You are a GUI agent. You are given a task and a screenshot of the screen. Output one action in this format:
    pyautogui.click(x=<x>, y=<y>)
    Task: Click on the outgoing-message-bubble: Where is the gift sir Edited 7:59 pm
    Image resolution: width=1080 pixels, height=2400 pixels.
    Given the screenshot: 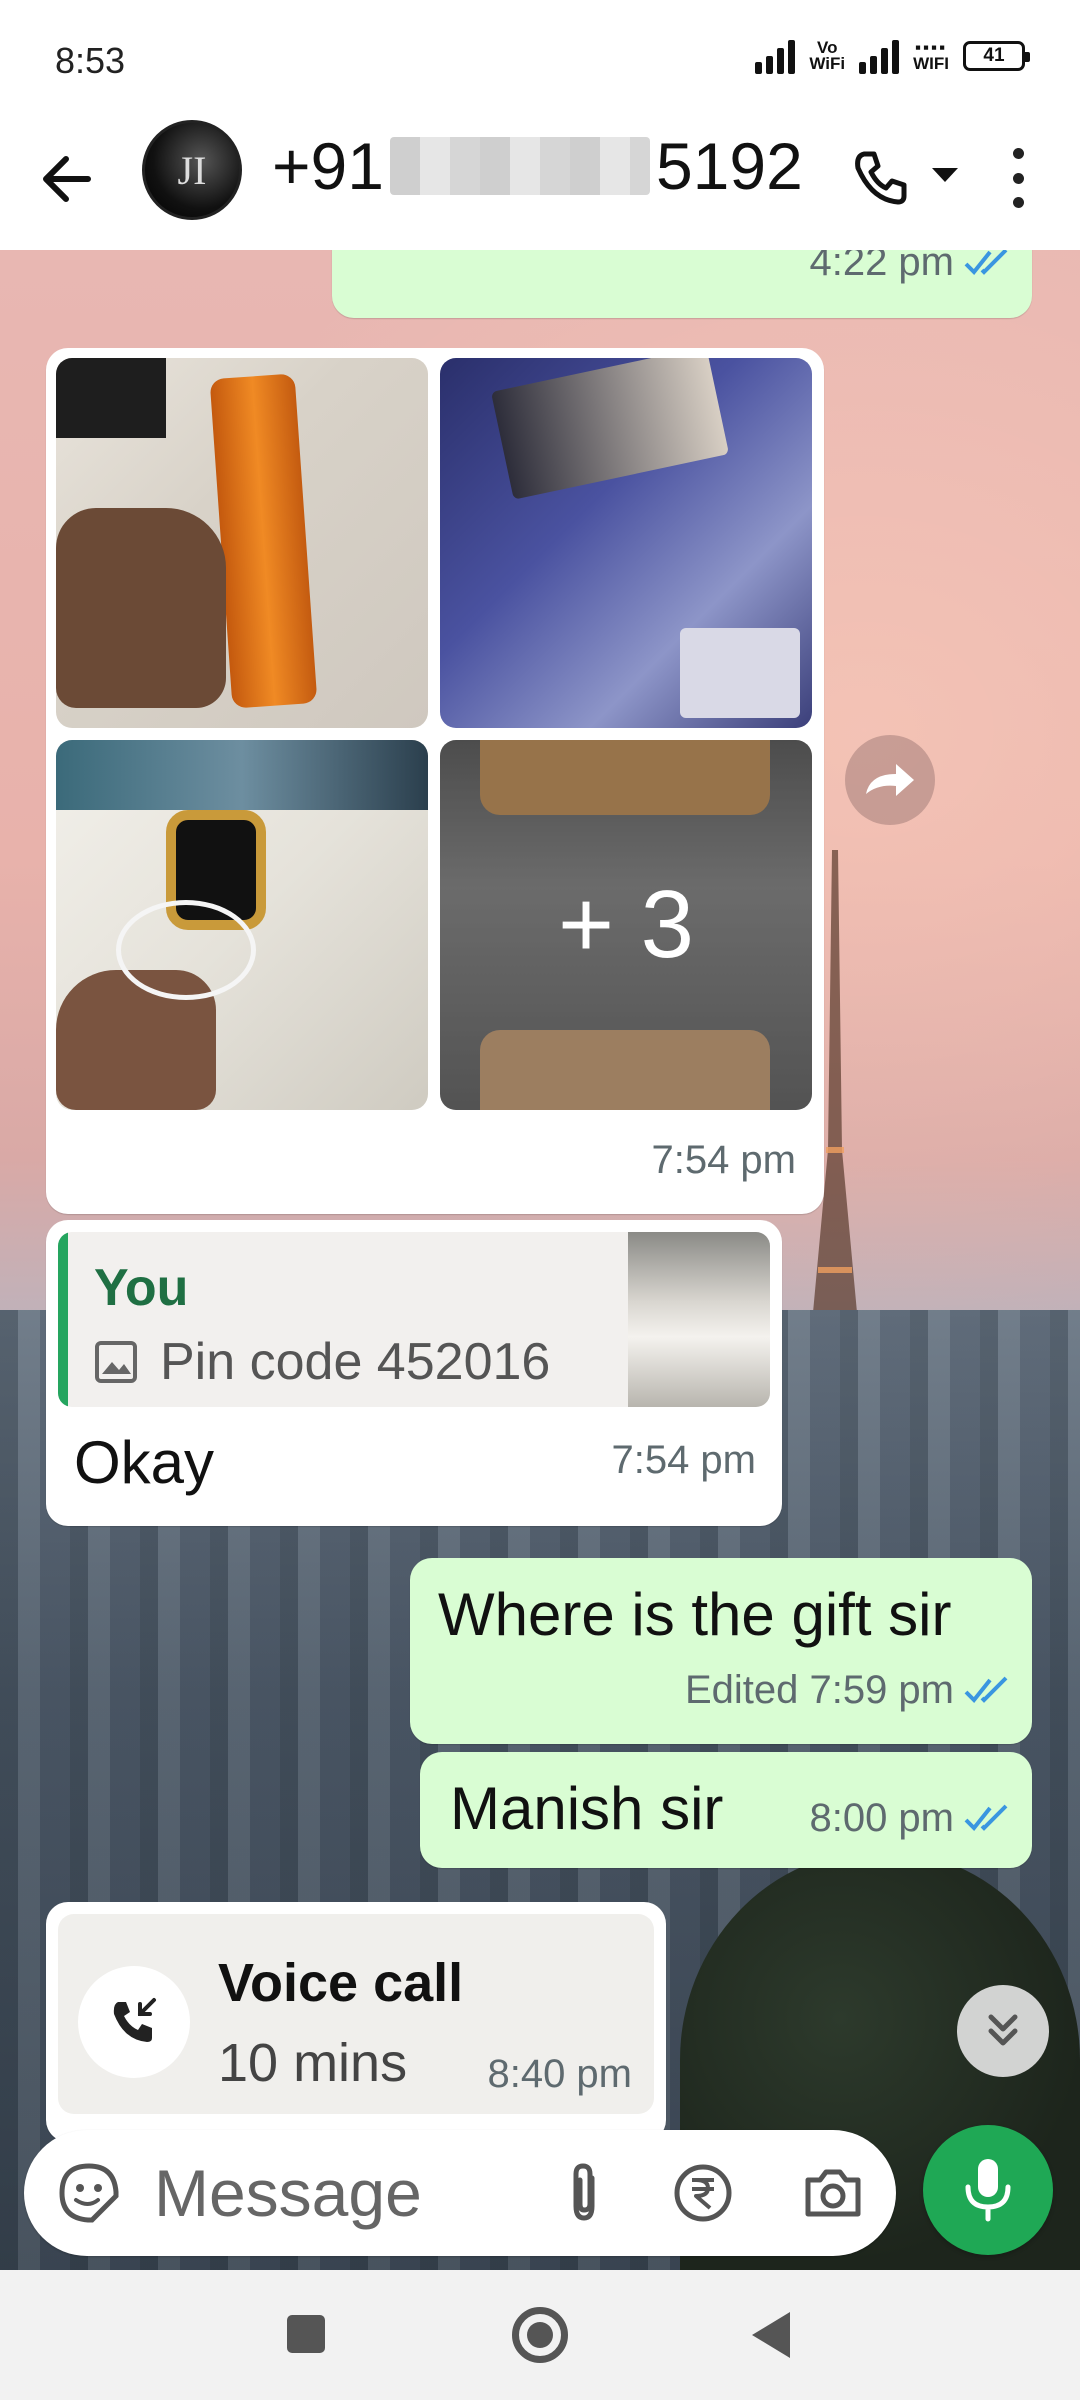 What is the action you would take?
    pyautogui.click(x=721, y=1651)
    